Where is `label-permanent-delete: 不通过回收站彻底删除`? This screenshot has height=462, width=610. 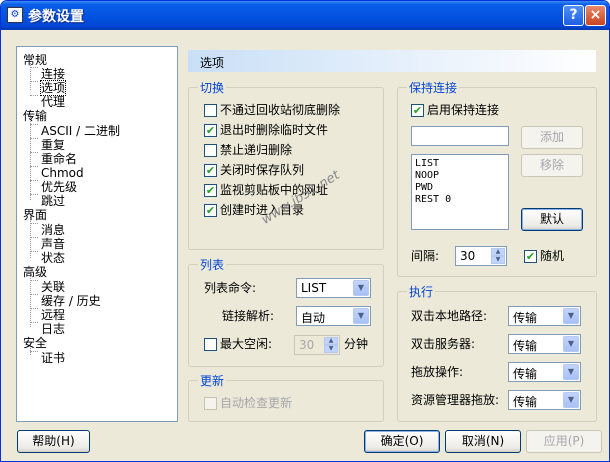
label-permanent-delete: 不通过回收站彻底删除 is located at coordinates (280, 110).